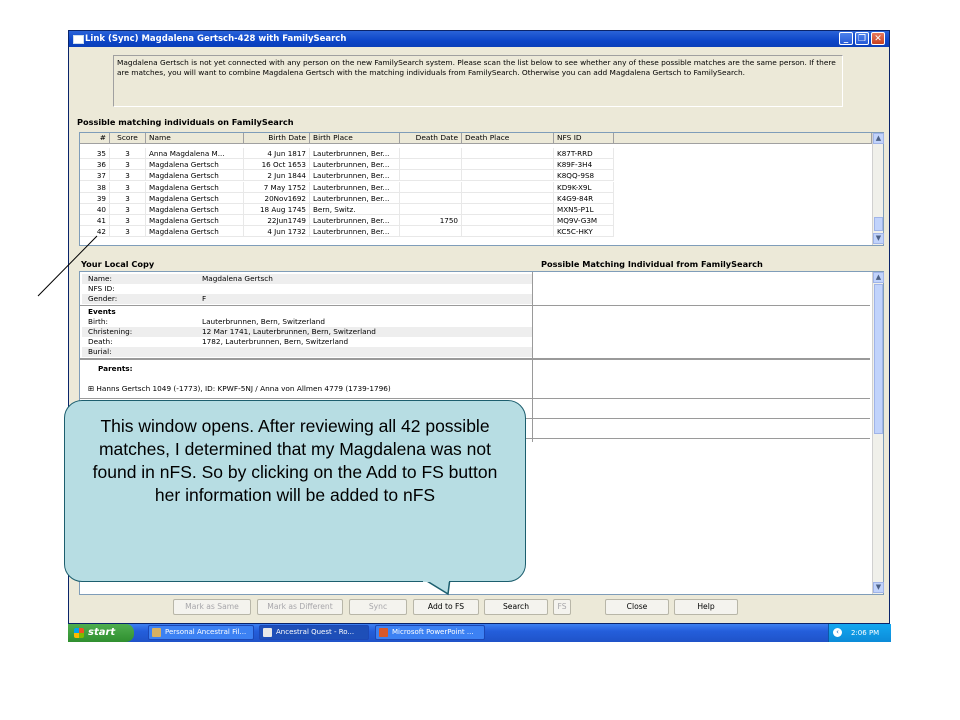 Image resolution: width=960 pixels, height=720 pixels. I want to click on callout-tail-join, so click(436, 579).